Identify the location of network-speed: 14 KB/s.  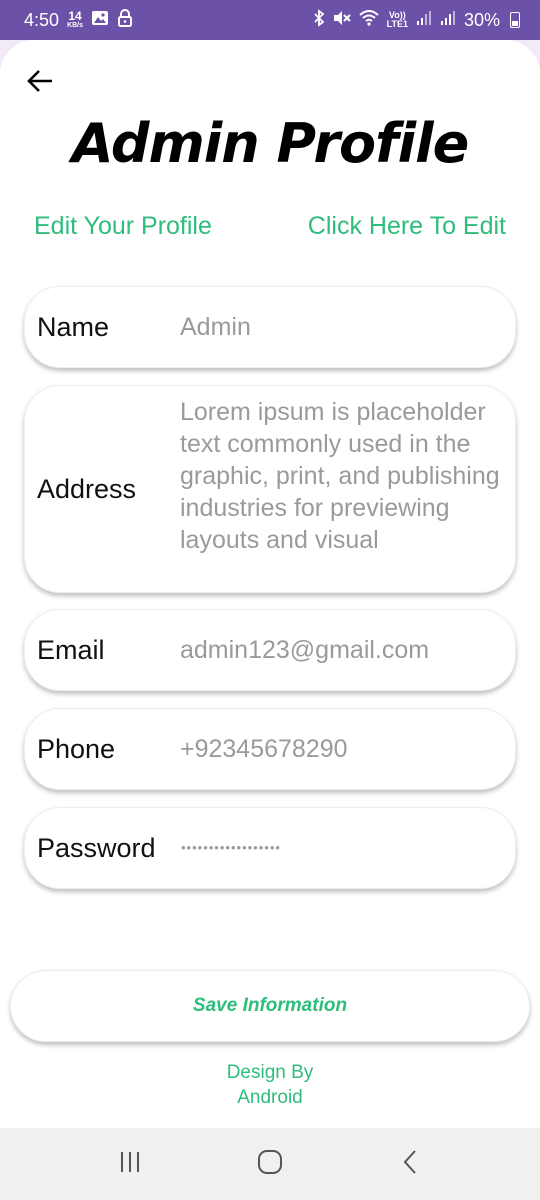
(75, 19).